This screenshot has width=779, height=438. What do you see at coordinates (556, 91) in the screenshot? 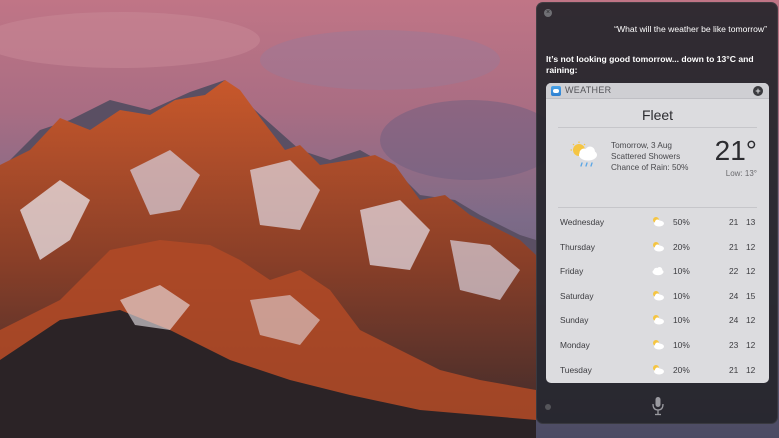
I see `weather-app-icon` at bounding box center [556, 91].